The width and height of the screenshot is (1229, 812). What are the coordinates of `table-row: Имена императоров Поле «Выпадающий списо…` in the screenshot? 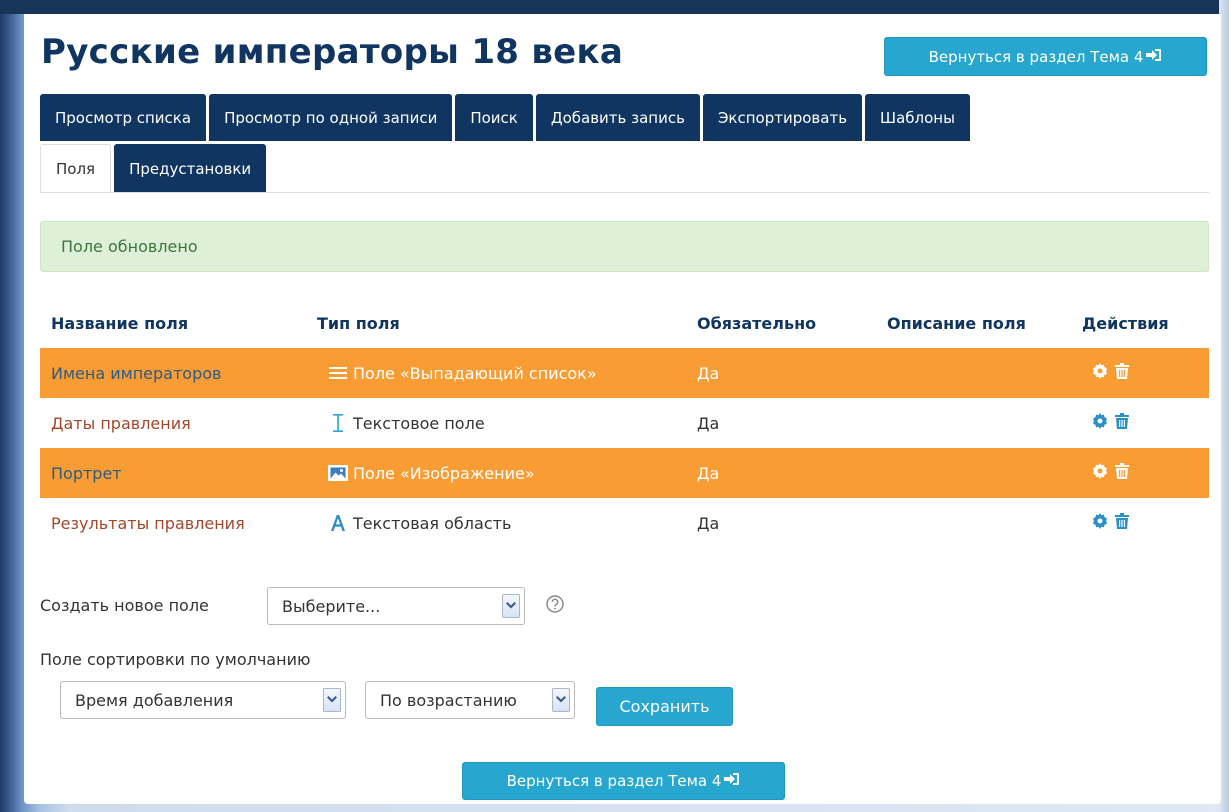 It's located at (624, 373).